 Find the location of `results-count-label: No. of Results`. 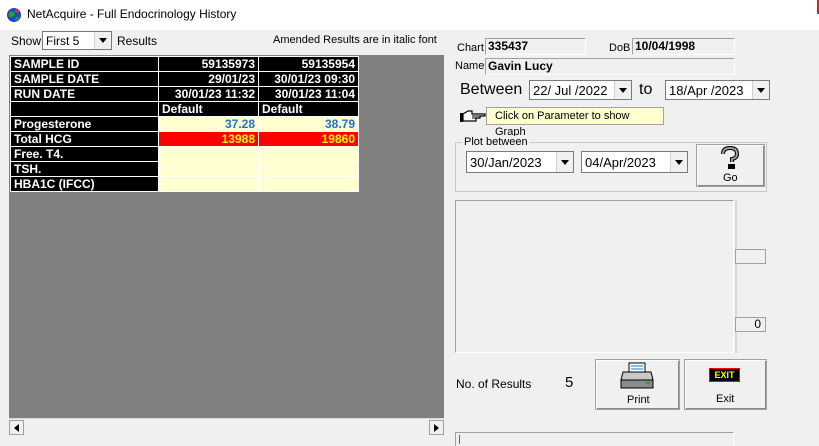

results-count-label: No. of Results is located at coordinates (494, 384).